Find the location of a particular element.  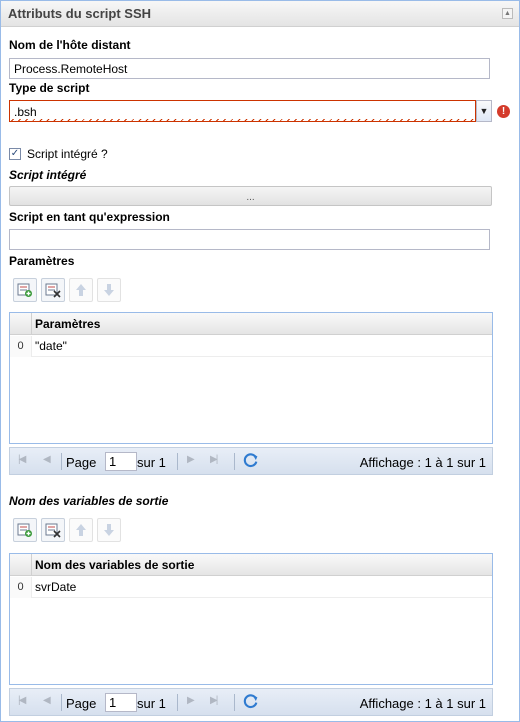

output-variable-cell: svrDate is located at coordinates (55, 587).